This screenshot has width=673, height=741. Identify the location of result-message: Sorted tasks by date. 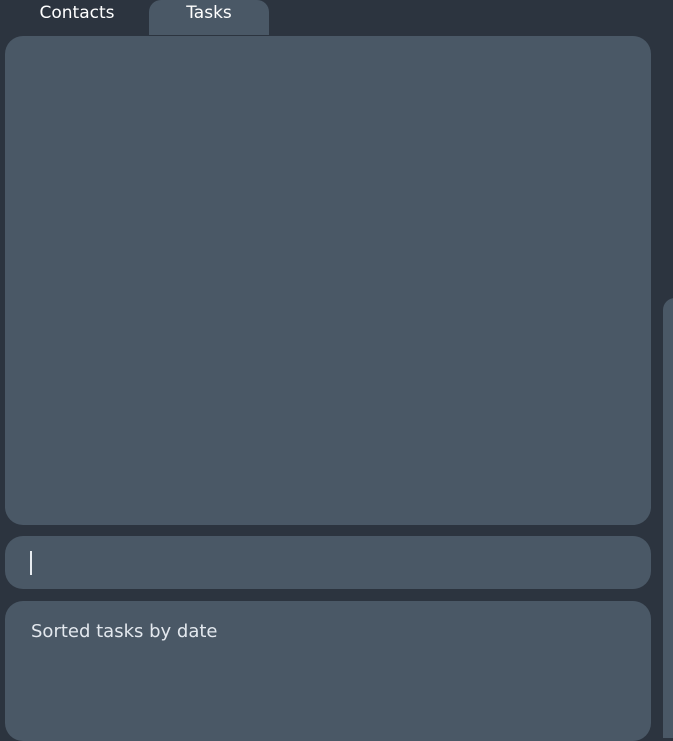
(124, 631).